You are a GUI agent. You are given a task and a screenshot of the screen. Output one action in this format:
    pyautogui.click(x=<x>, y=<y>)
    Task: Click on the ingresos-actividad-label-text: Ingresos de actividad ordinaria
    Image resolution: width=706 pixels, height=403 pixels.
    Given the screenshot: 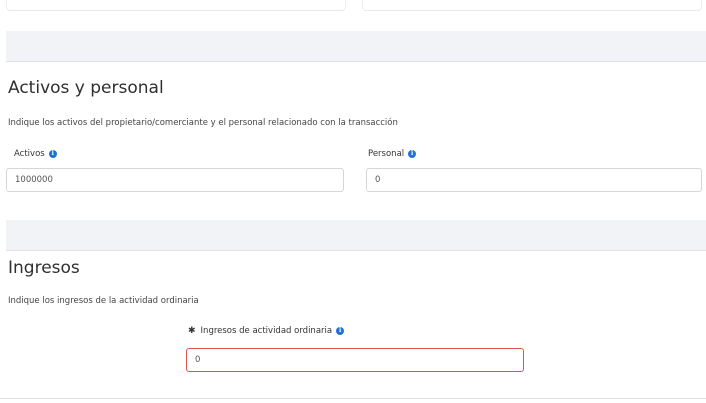 What is the action you would take?
    pyautogui.click(x=266, y=331)
    